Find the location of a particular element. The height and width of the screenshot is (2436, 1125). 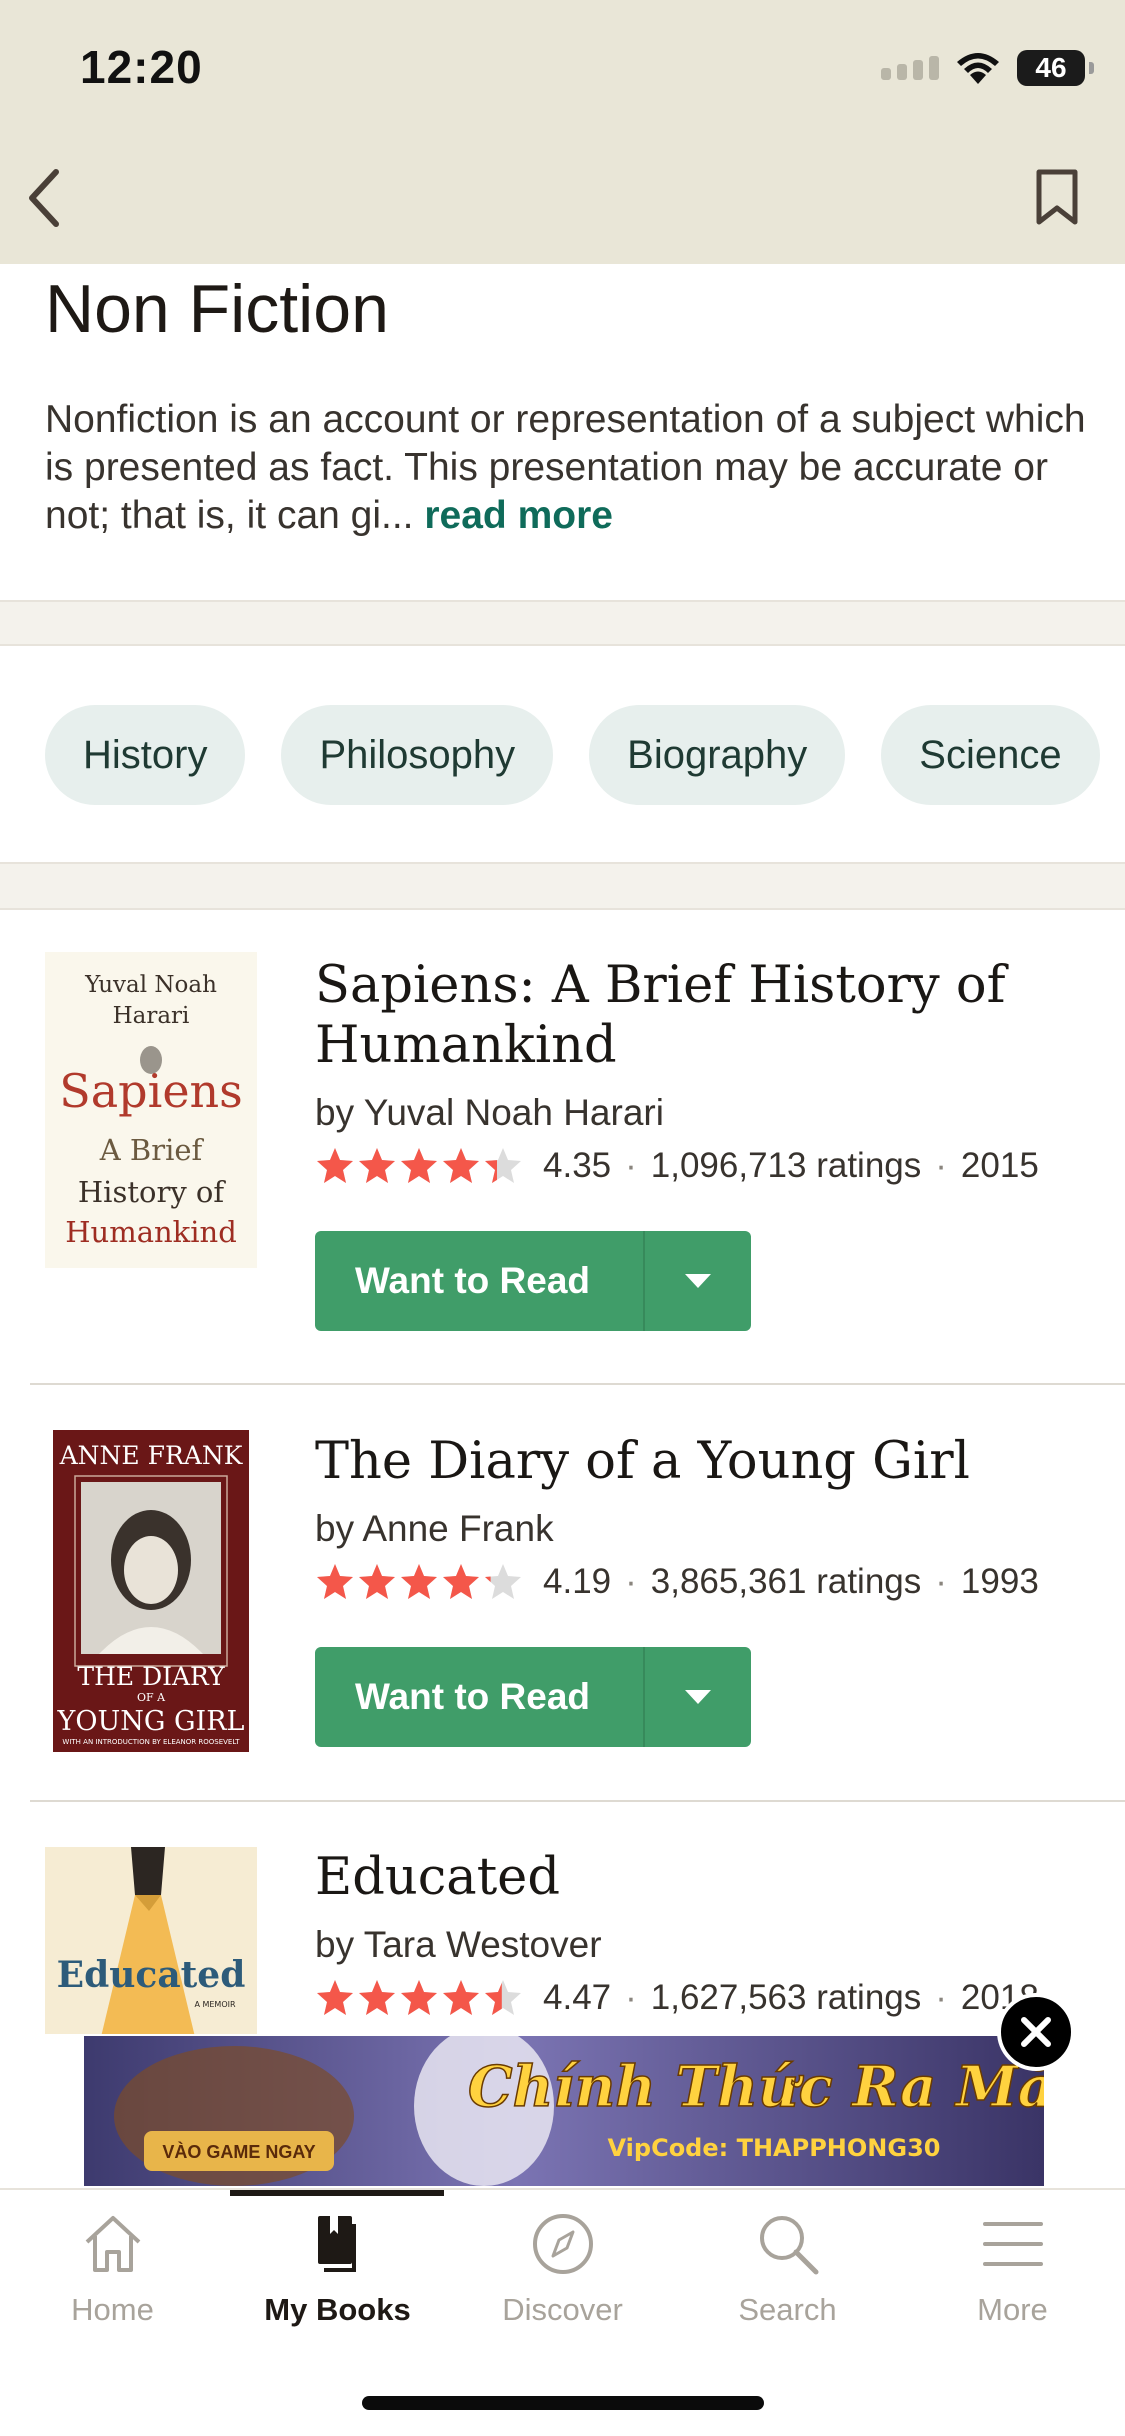

book-author: by Anne Frank is located at coordinates (434, 1529).